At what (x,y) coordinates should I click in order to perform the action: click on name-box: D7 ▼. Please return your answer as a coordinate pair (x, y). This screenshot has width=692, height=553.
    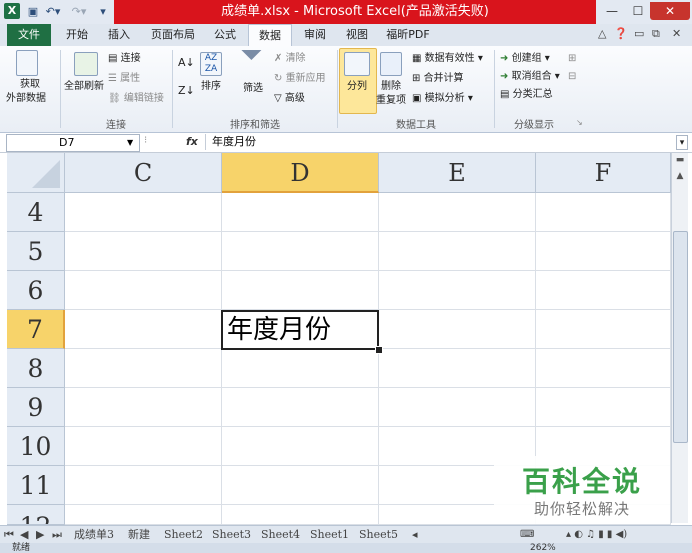
    Looking at the image, I should click on (73, 143).